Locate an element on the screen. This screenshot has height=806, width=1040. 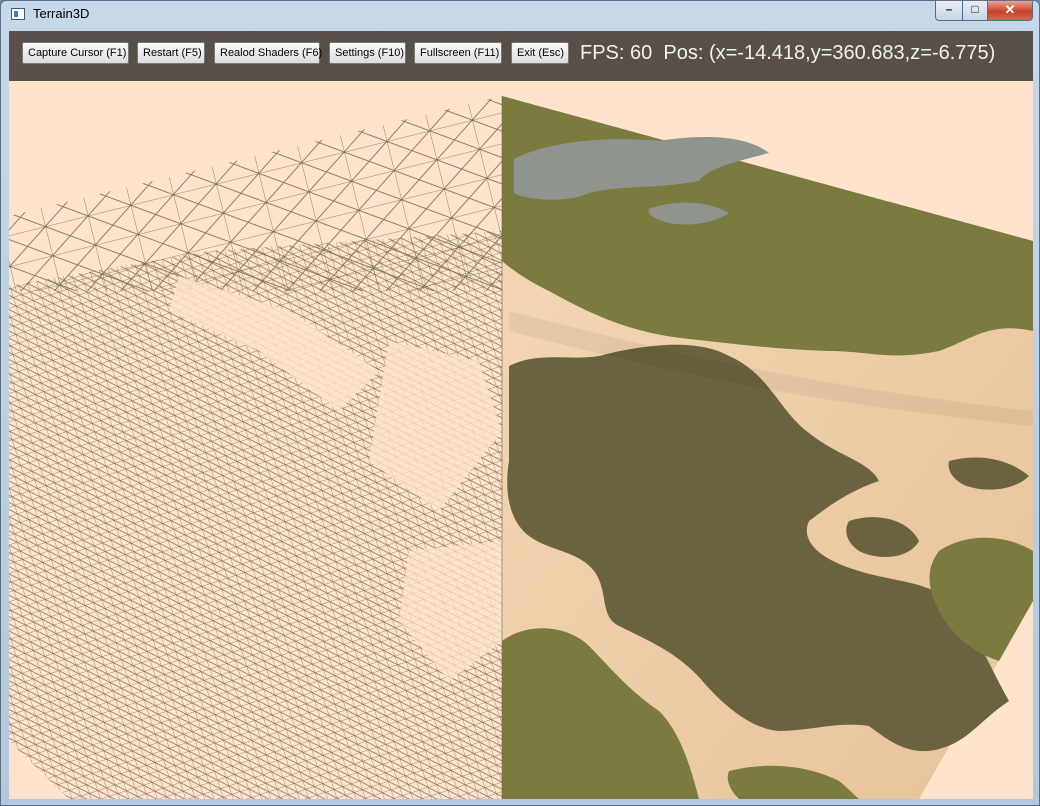
close-button: ✕ is located at coordinates (1010, 11).